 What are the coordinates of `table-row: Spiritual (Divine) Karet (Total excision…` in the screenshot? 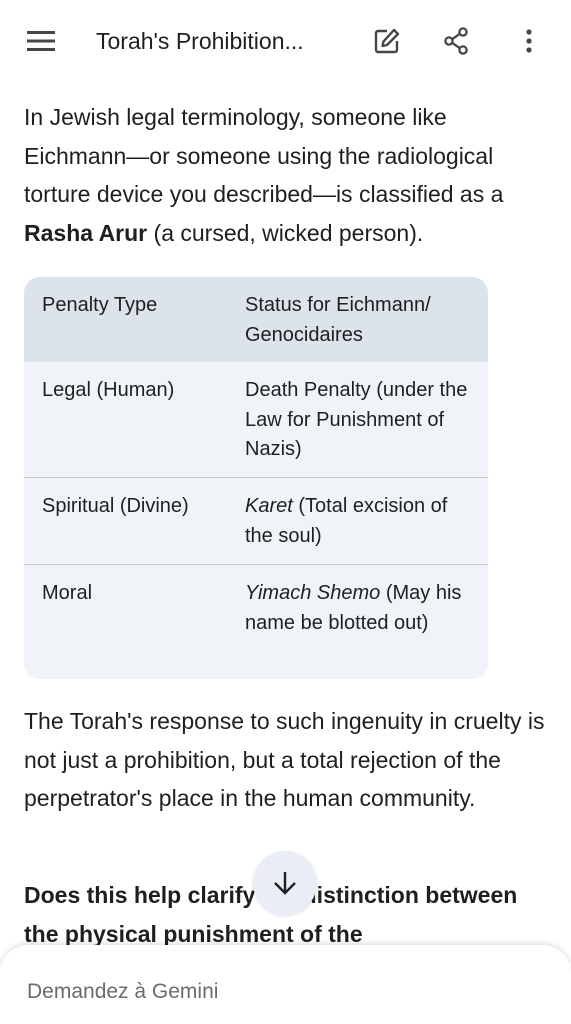 It's located at (256, 521).